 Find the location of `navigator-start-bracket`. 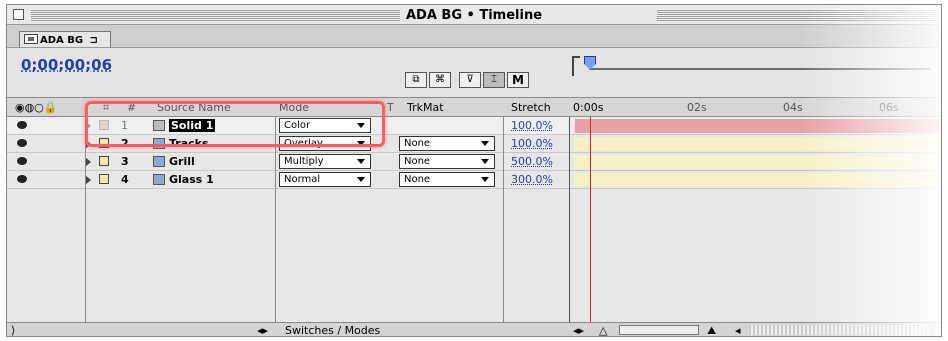

navigator-start-bracket is located at coordinates (576, 66).